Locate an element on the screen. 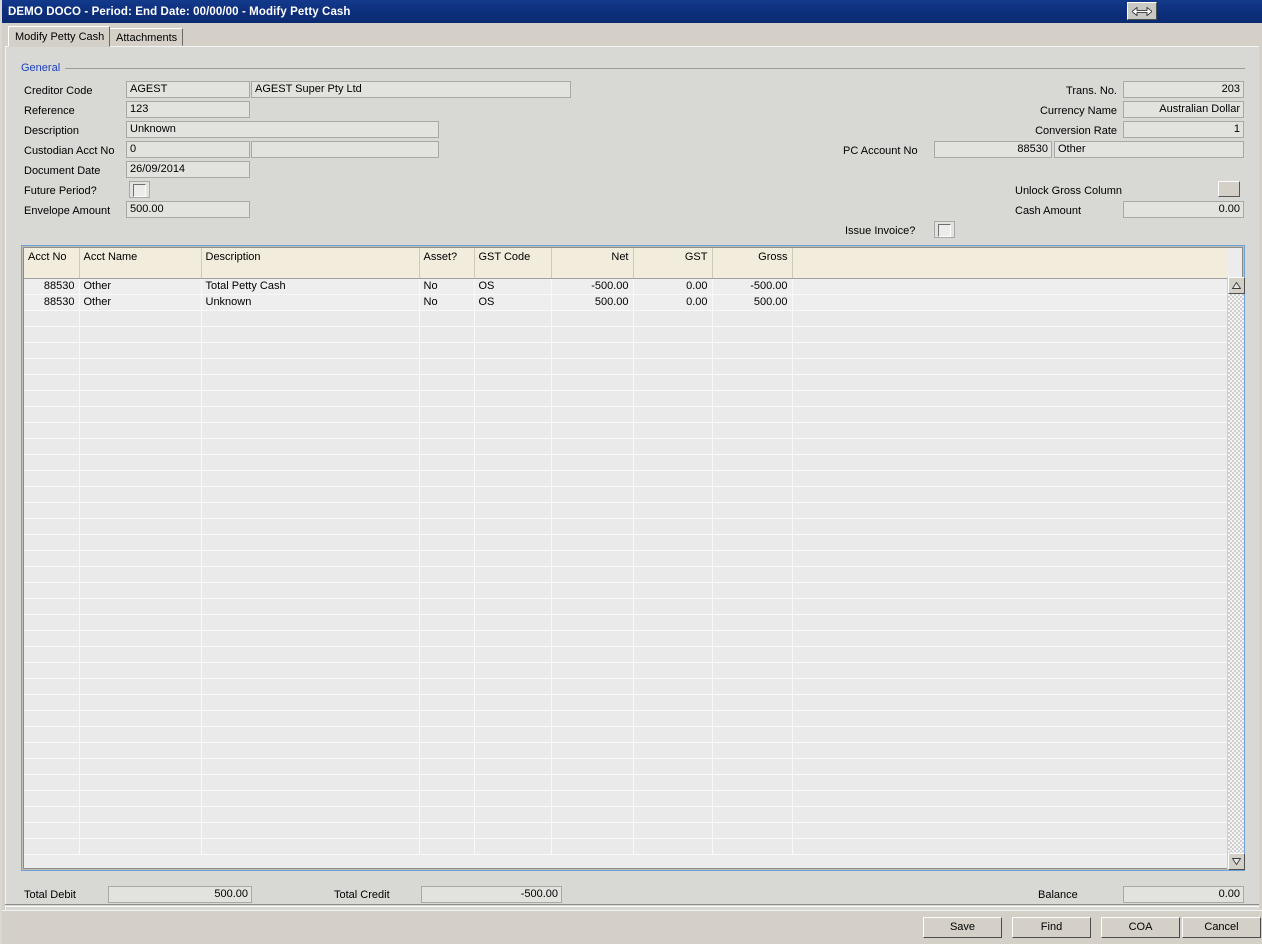 The width and height of the screenshot is (1262, 944). trans-no-input: 203 is located at coordinates (1183, 89).